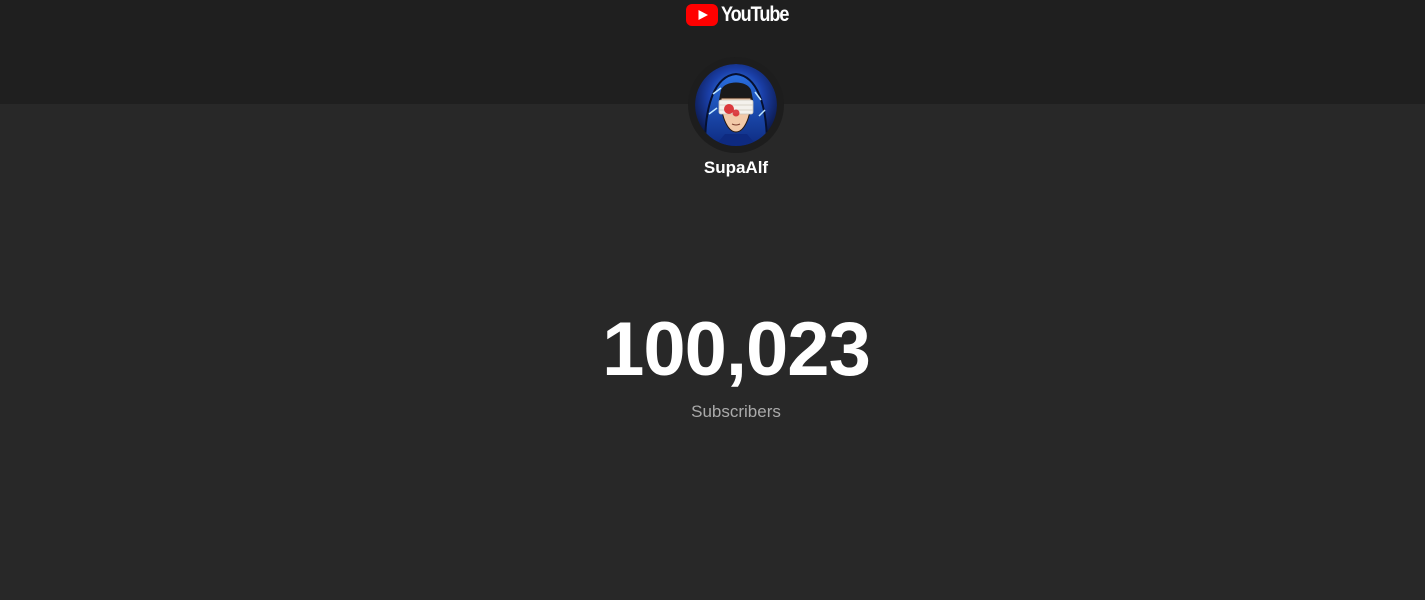 This screenshot has width=1425, height=600. What do you see at coordinates (702, 15) in the screenshot?
I see `youtube-play-icon` at bounding box center [702, 15].